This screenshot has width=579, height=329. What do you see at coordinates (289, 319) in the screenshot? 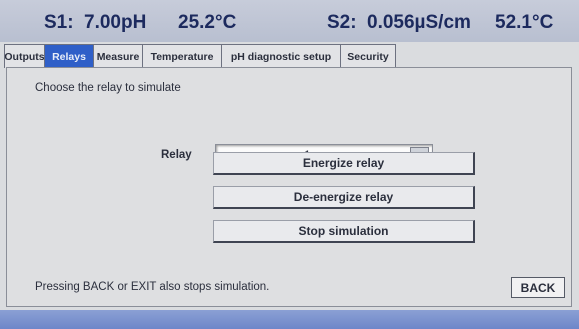
I see `bottom-strip` at bounding box center [289, 319].